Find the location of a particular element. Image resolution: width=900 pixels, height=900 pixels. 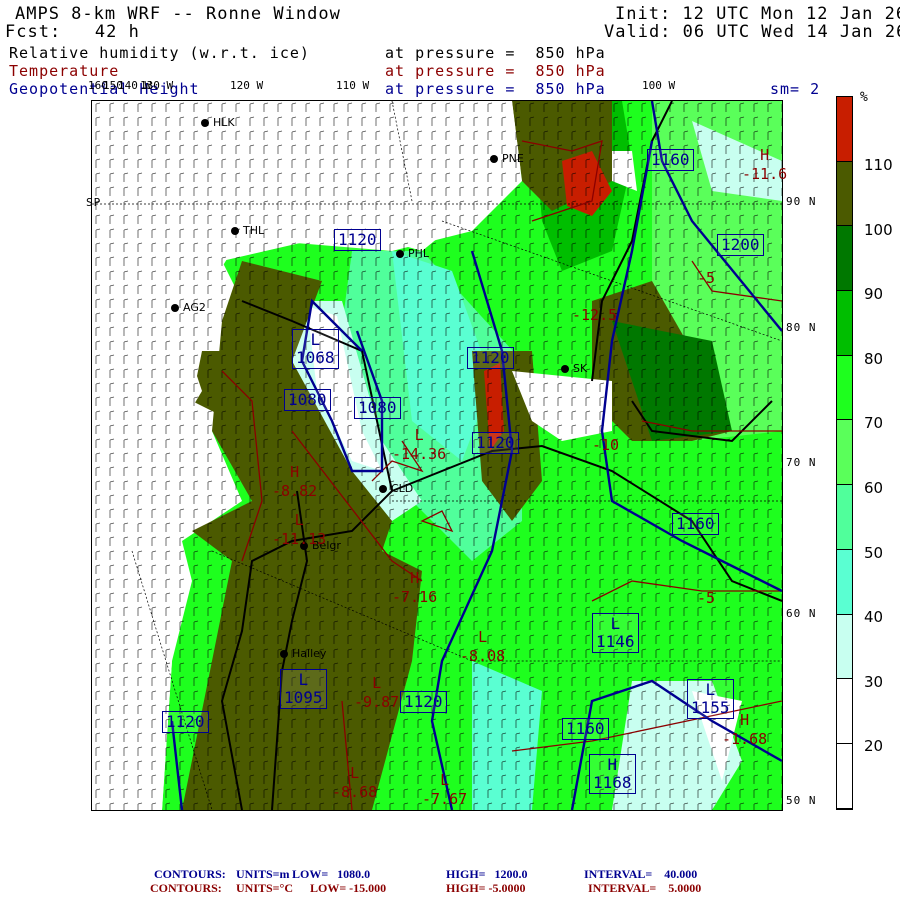

field-rh-level: at pressure = 850 hPa is located at coordinates (495, 53).